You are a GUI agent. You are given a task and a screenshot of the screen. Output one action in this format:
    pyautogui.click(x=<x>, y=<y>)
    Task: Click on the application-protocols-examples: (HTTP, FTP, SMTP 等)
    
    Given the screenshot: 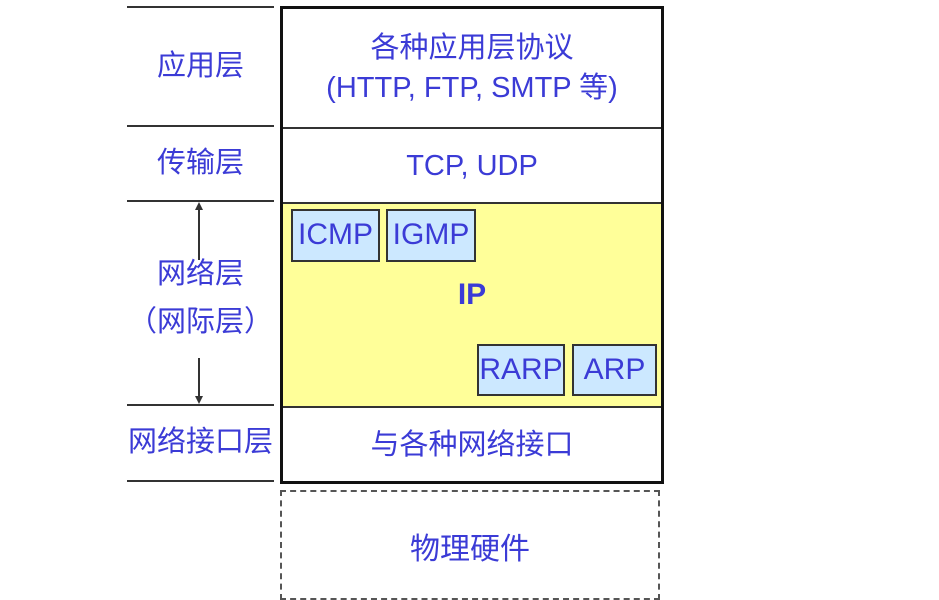 What is the action you would take?
    pyautogui.click(x=472, y=88)
    